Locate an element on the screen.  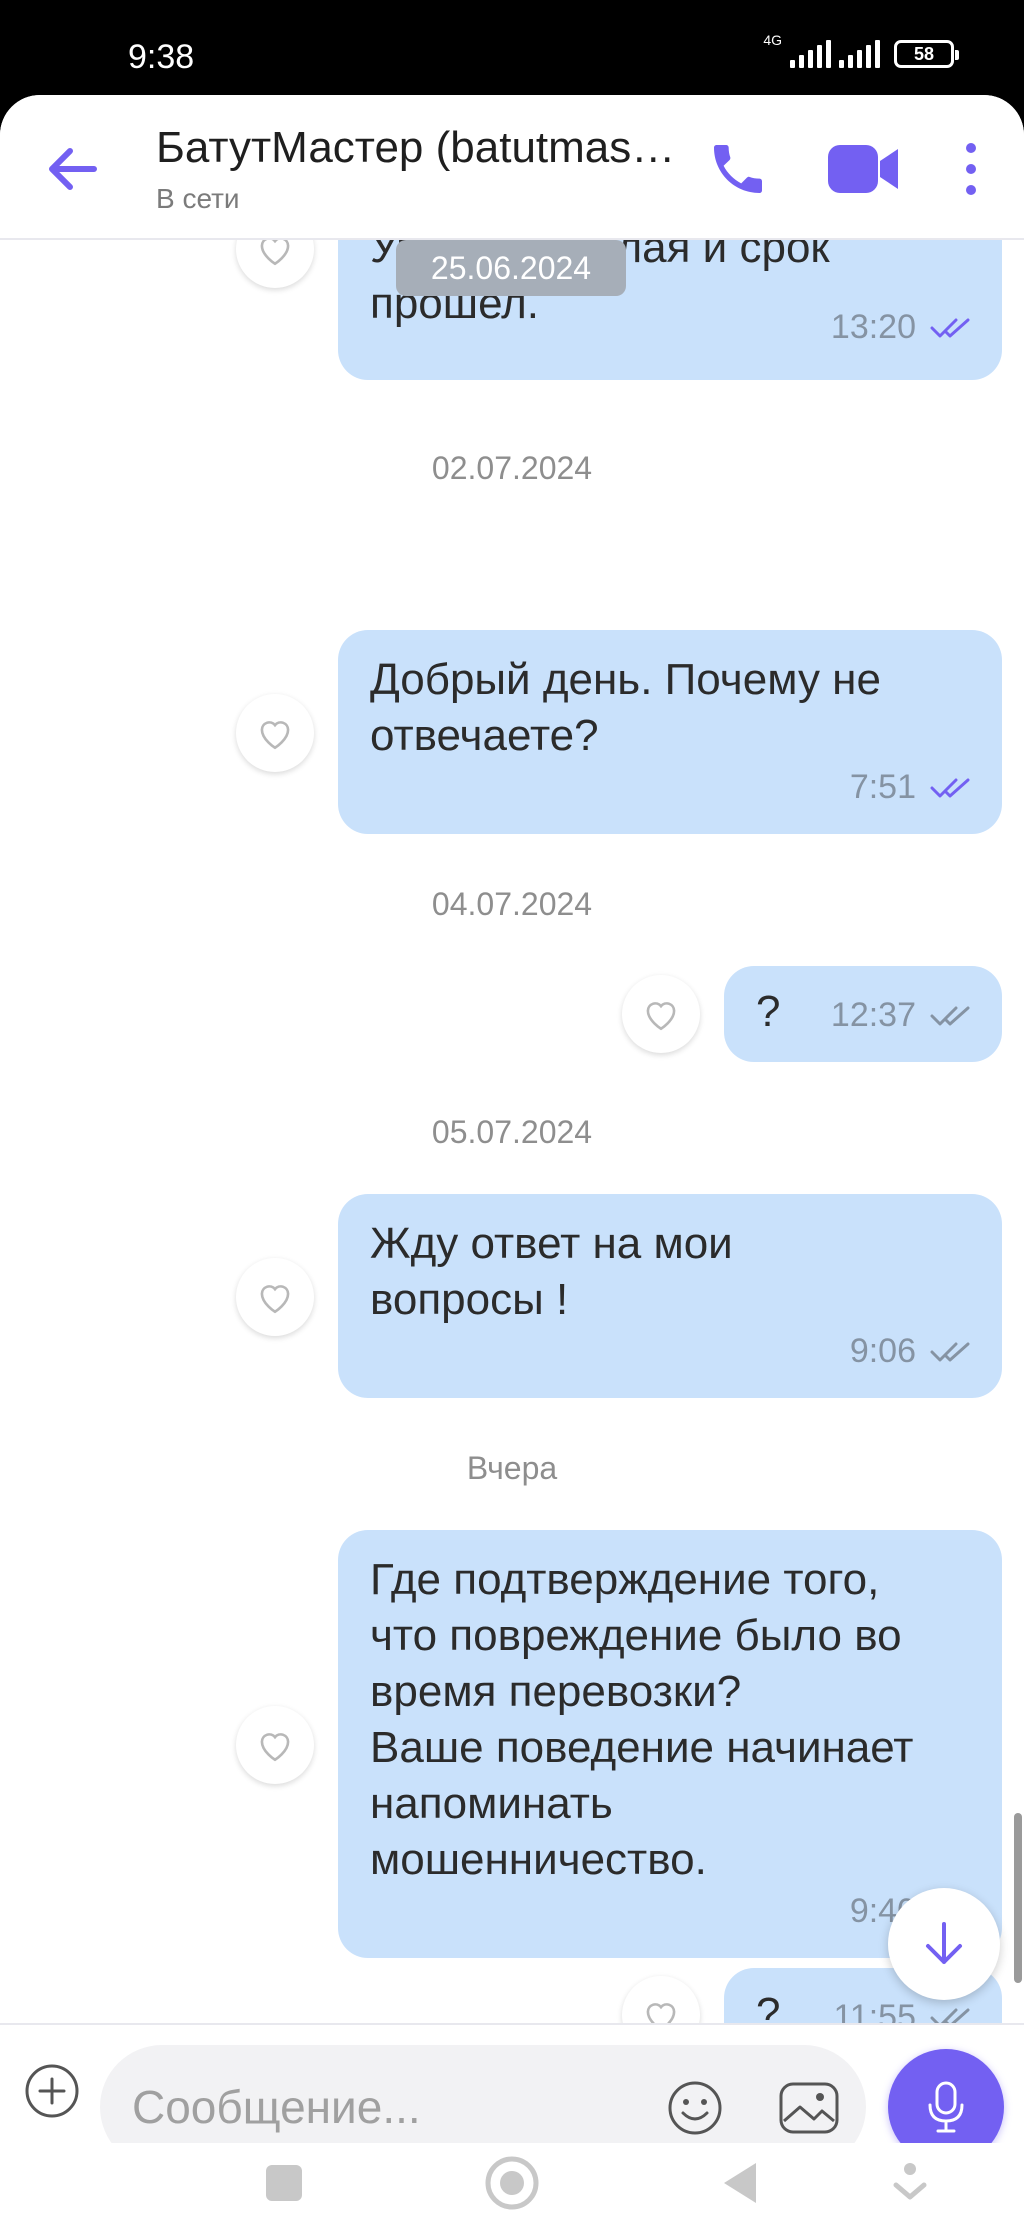
message-bubble: Жду ответ на мои вопросы ! 9:06 is located at coordinates (670, 1296).